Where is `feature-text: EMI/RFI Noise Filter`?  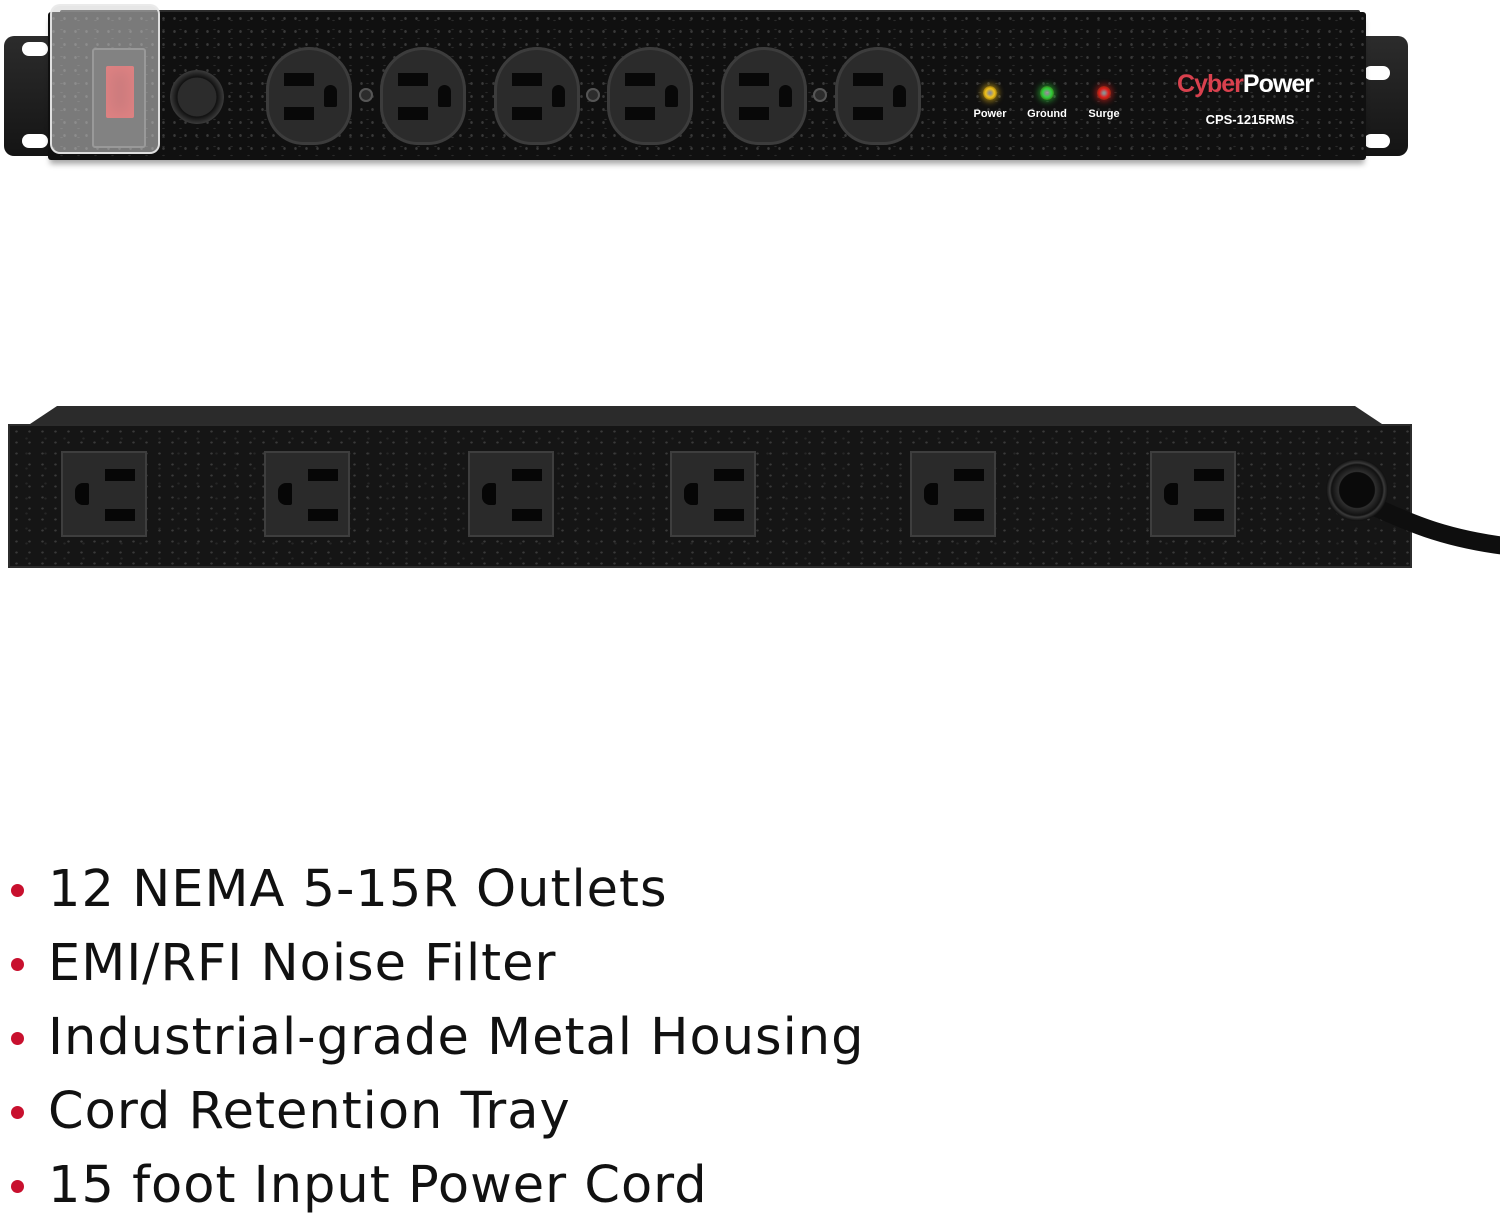 feature-text: EMI/RFI Noise Filter is located at coordinates (302, 963).